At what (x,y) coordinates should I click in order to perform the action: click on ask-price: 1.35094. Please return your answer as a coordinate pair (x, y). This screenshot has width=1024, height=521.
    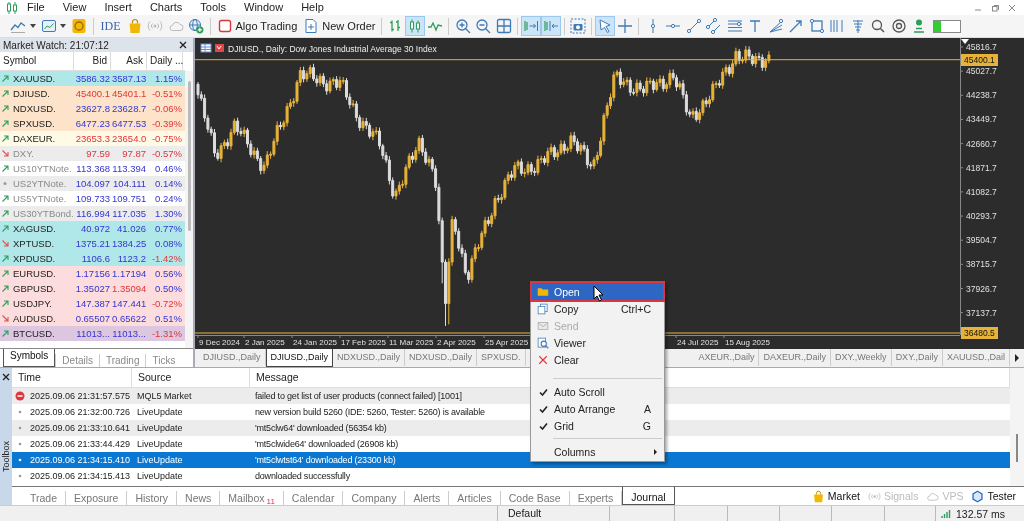
    Looking at the image, I should click on (129, 289).